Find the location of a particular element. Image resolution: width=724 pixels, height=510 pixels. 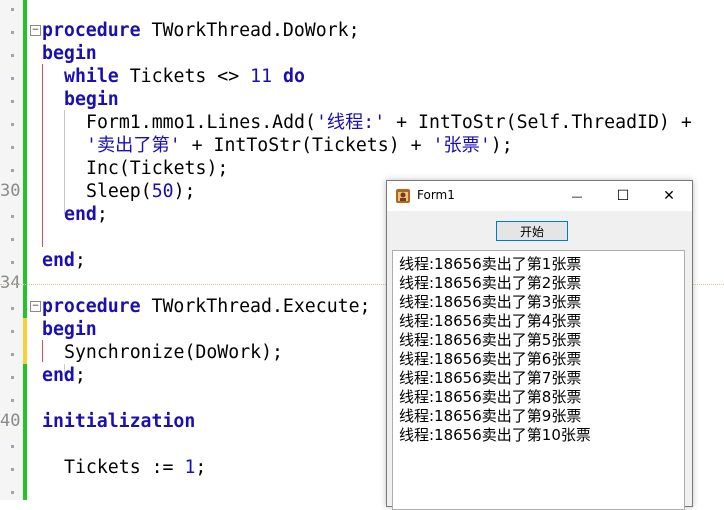

title-bar: Form1 — ☐ ✕ is located at coordinates (539, 196).